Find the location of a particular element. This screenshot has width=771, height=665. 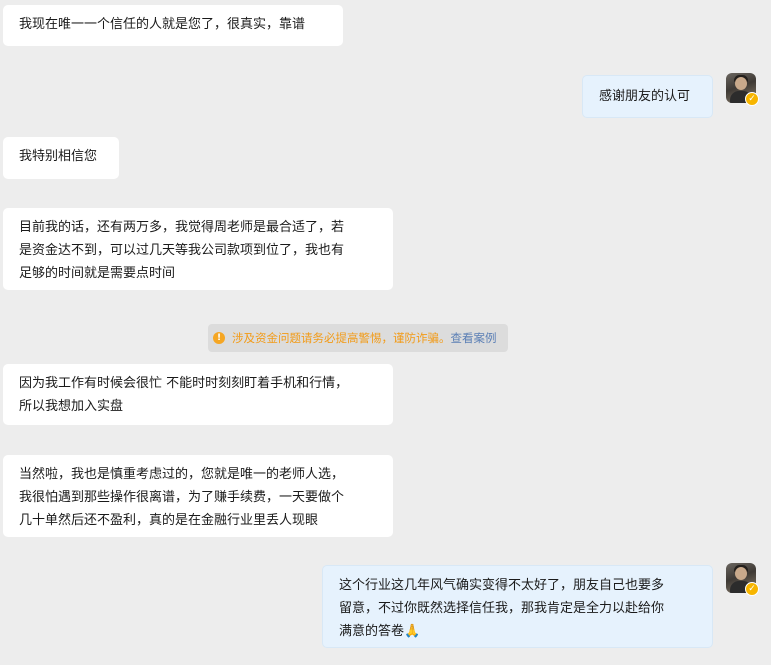

fraud-warning-notice: ! 涉及资金问题请务必提高警惕，谨防诈骗。查看案例 is located at coordinates (358, 338).